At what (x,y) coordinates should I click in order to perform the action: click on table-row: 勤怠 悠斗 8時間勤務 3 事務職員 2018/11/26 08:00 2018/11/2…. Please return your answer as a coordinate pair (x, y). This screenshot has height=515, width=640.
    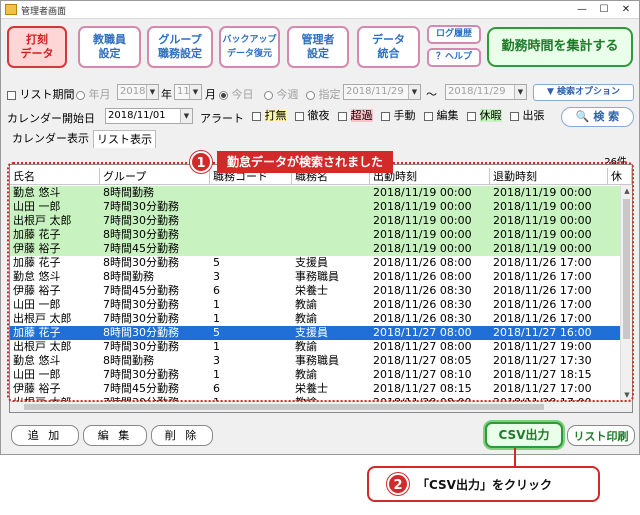
    Looking at the image, I should click on (315, 277).